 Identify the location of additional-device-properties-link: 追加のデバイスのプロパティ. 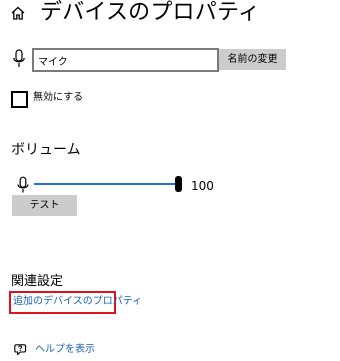
(77, 302).